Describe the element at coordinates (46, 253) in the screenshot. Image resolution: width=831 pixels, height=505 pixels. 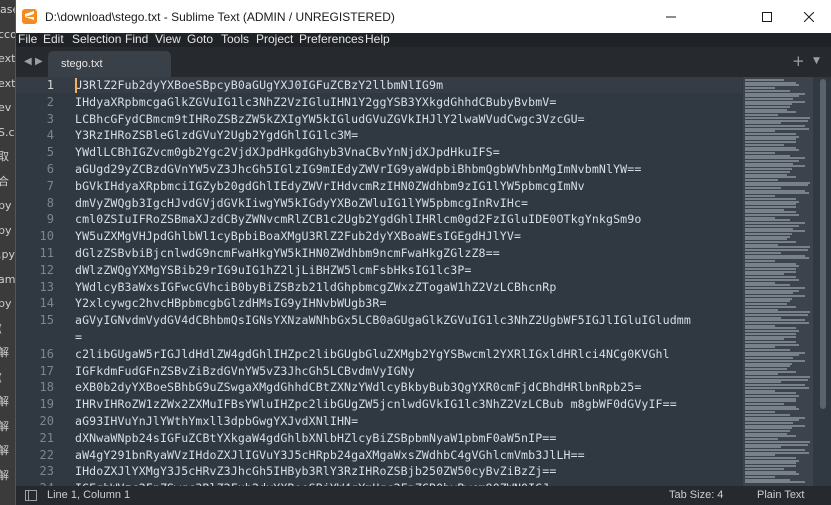
I see `line-number: 11` at that location.